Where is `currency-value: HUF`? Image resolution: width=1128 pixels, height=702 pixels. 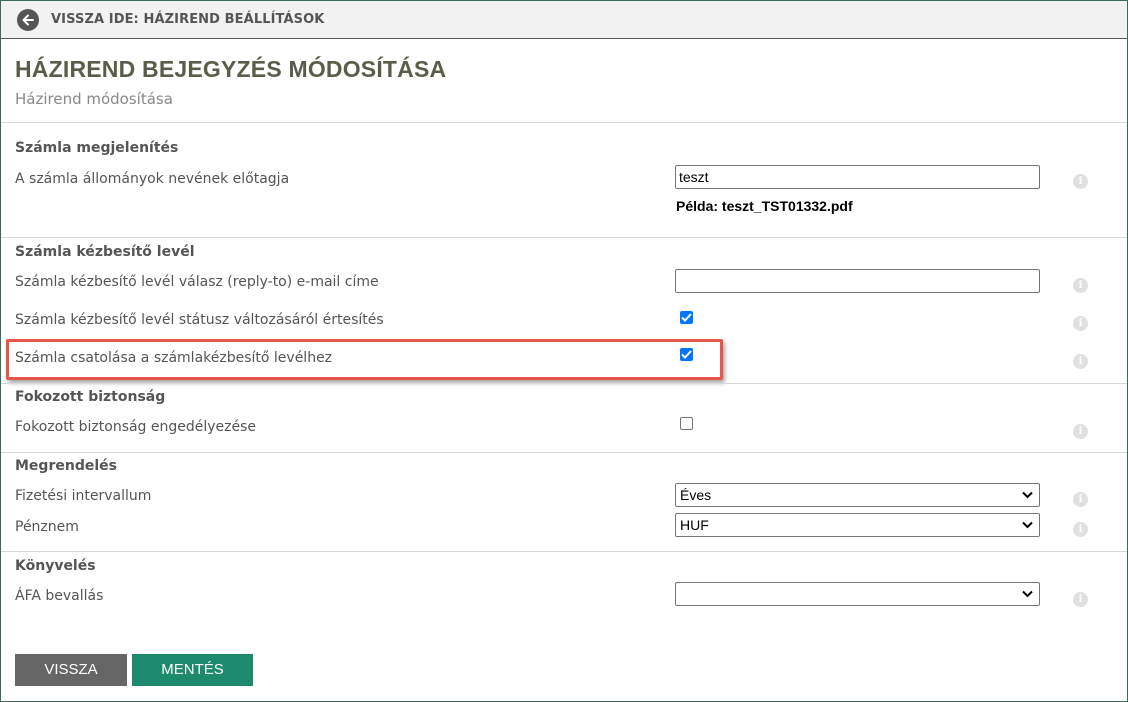 currency-value: HUF is located at coordinates (694, 525).